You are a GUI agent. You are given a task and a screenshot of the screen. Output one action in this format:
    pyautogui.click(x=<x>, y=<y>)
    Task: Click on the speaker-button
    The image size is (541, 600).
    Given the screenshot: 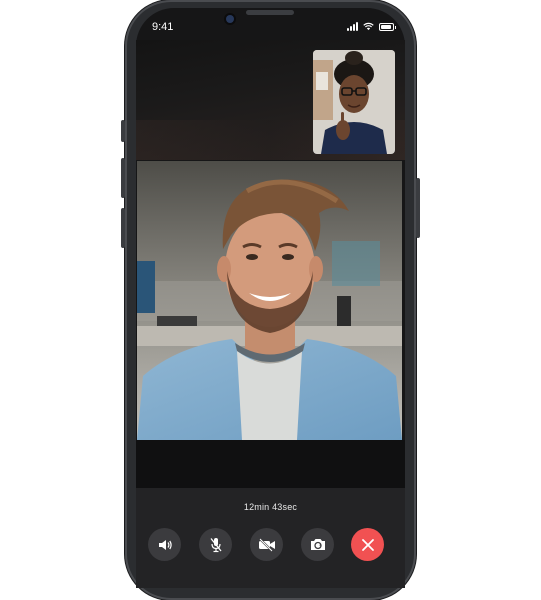 What is the action you would take?
    pyautogui.click(x=164, y=544)
    